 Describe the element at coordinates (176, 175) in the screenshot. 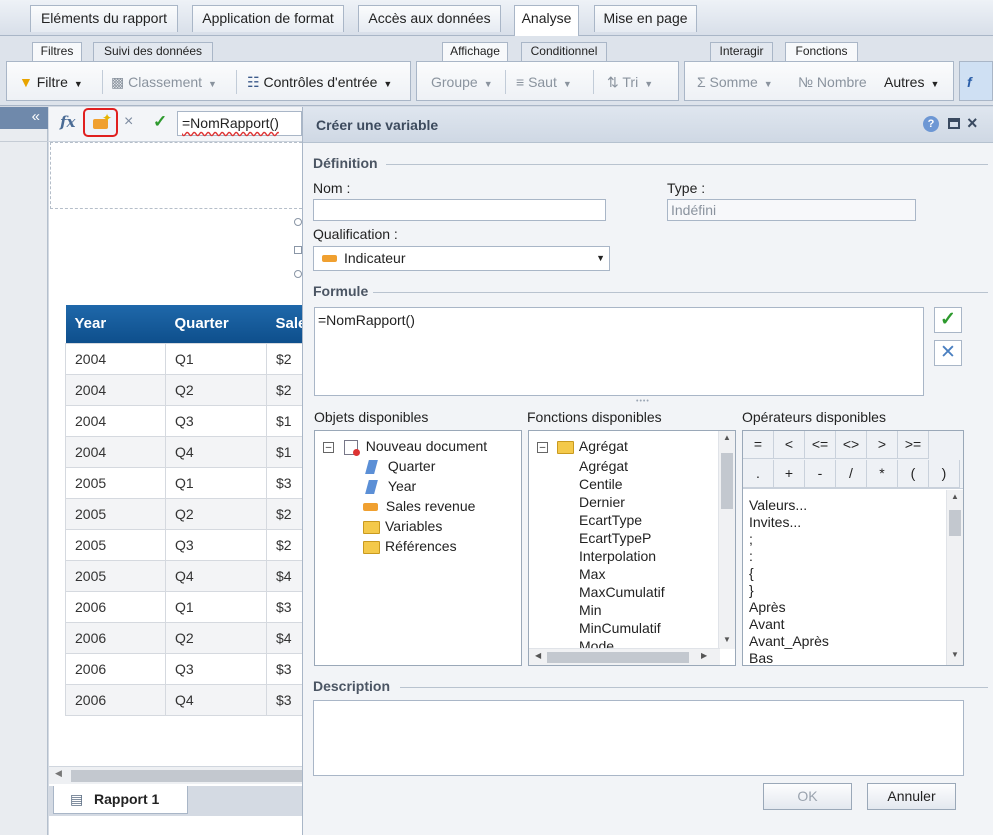

I see `header-cell-placeholder` at that location.